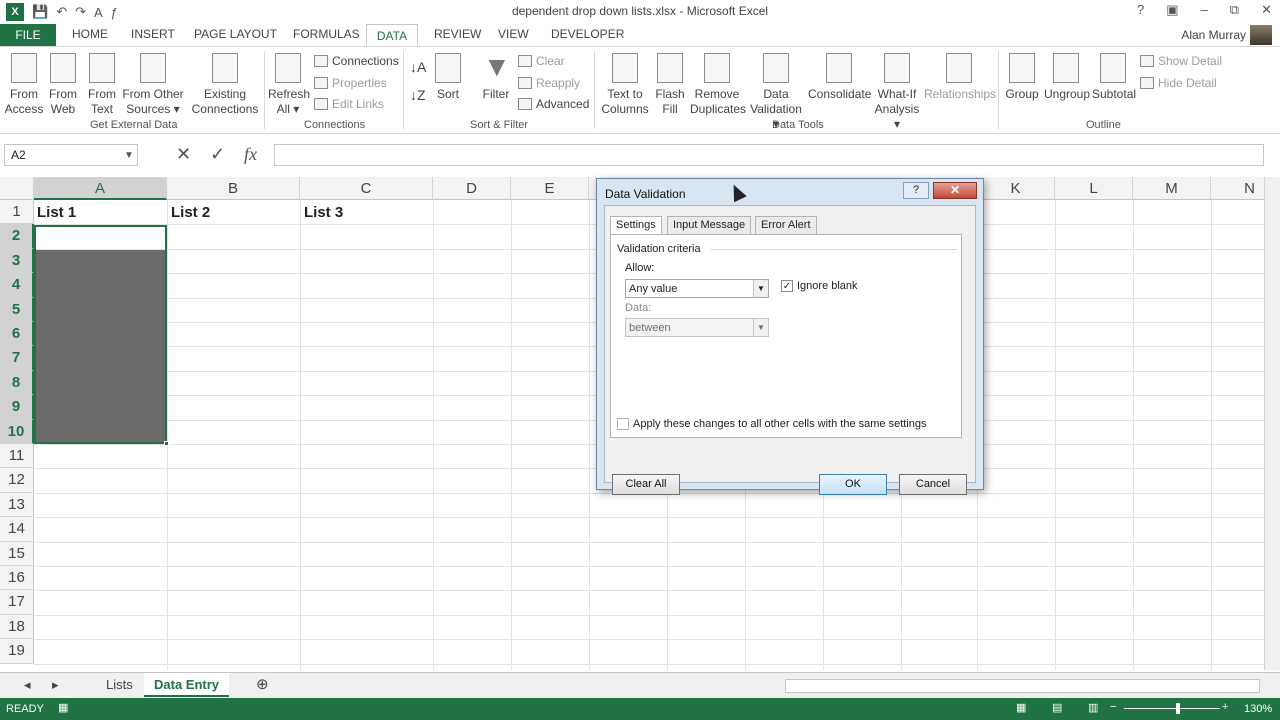  Describe the element at coordinates (636, 226) in the screenshot. I see `tab-settings: Settings` at that location.